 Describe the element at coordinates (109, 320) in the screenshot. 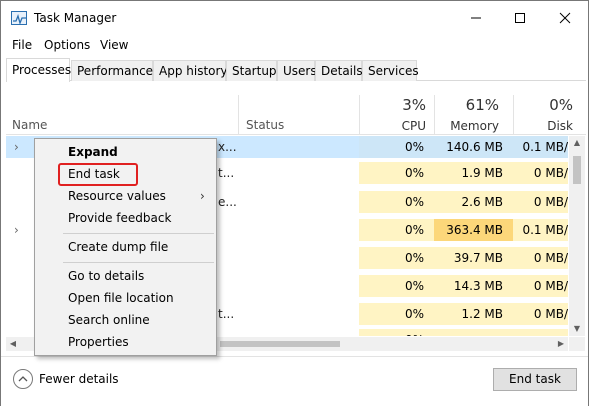

I see `menu-item-search-online: Search online` at that location.